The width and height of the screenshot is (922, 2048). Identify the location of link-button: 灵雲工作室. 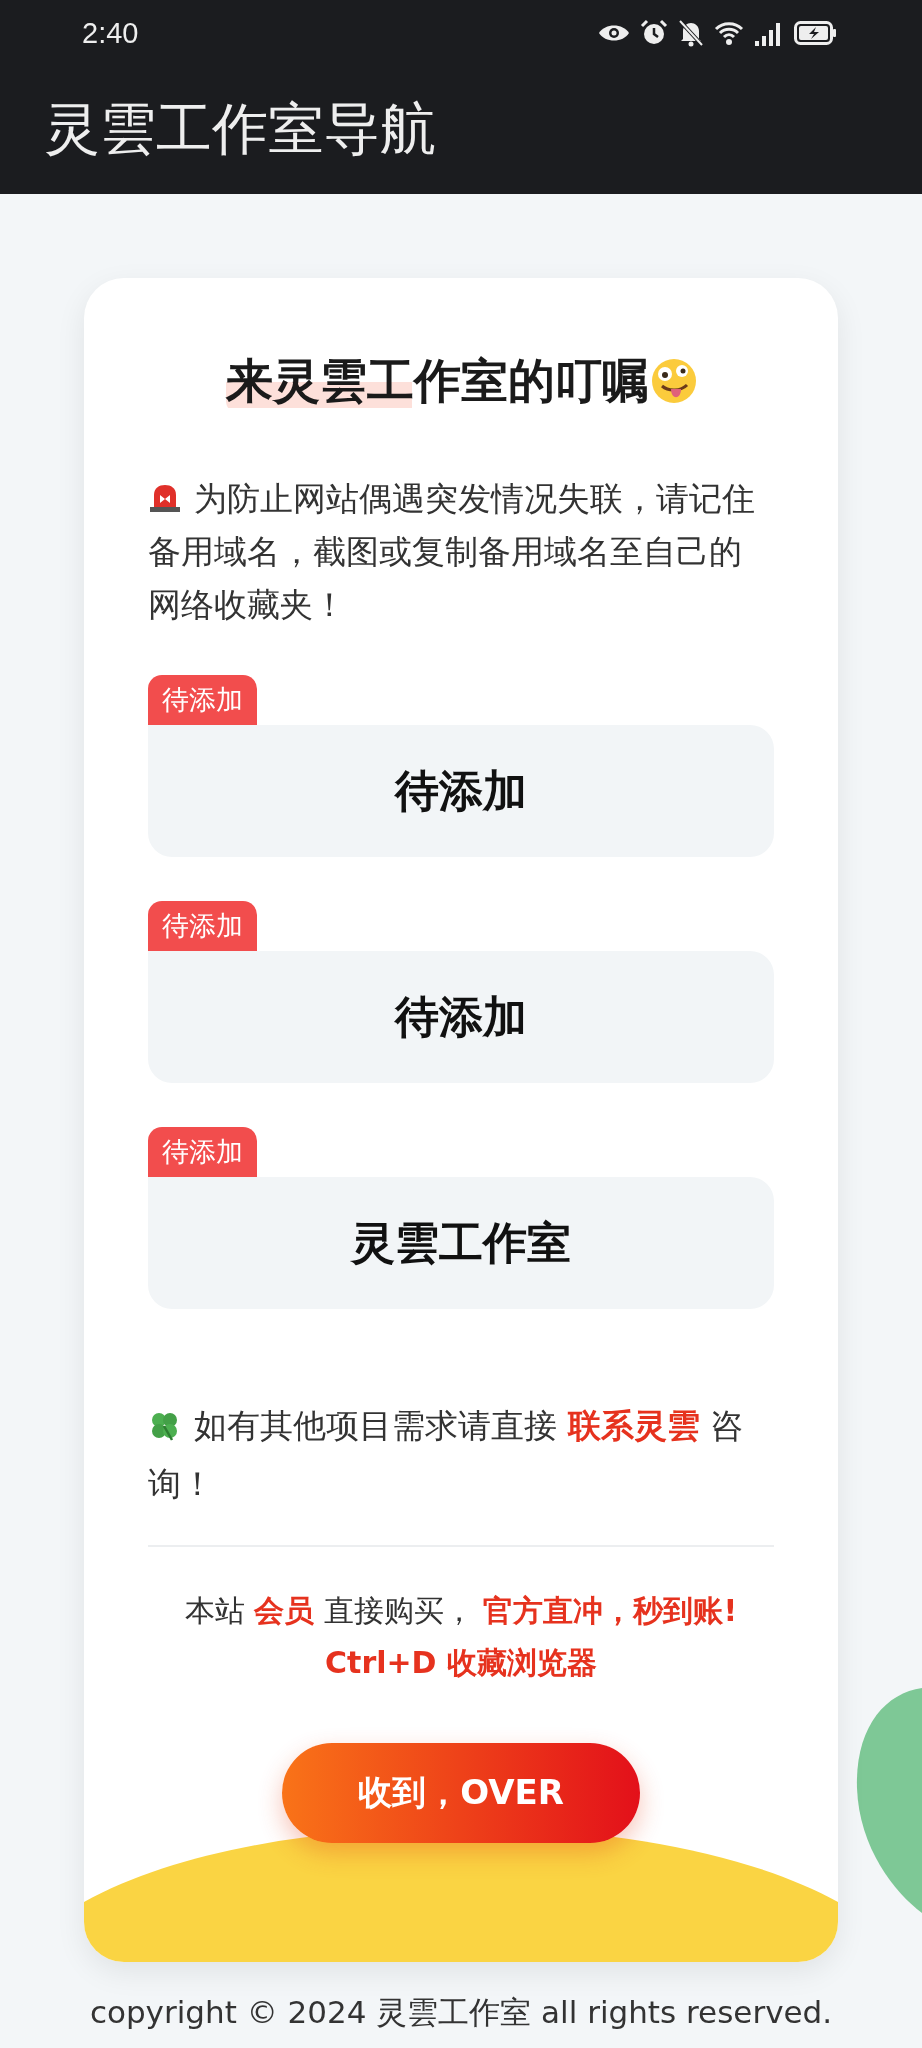
(461, 1243).